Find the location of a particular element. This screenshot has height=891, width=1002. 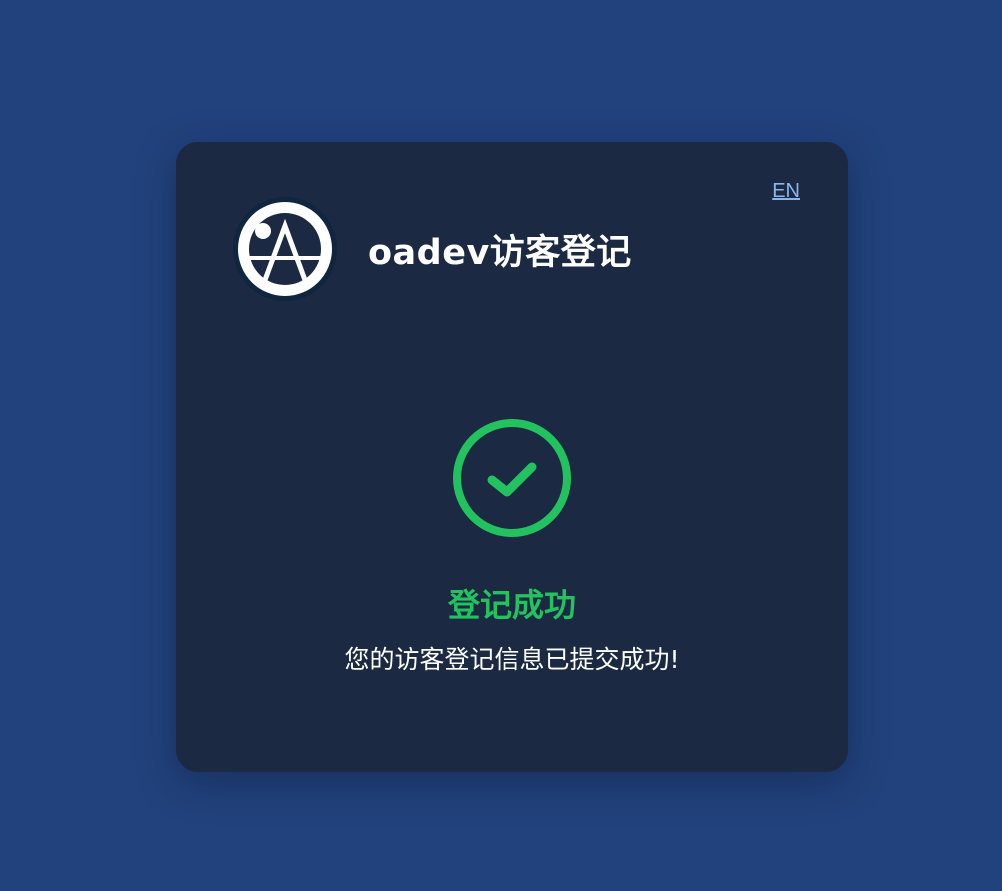

success-title: 登记成功 is located at coordinates (511, 605).